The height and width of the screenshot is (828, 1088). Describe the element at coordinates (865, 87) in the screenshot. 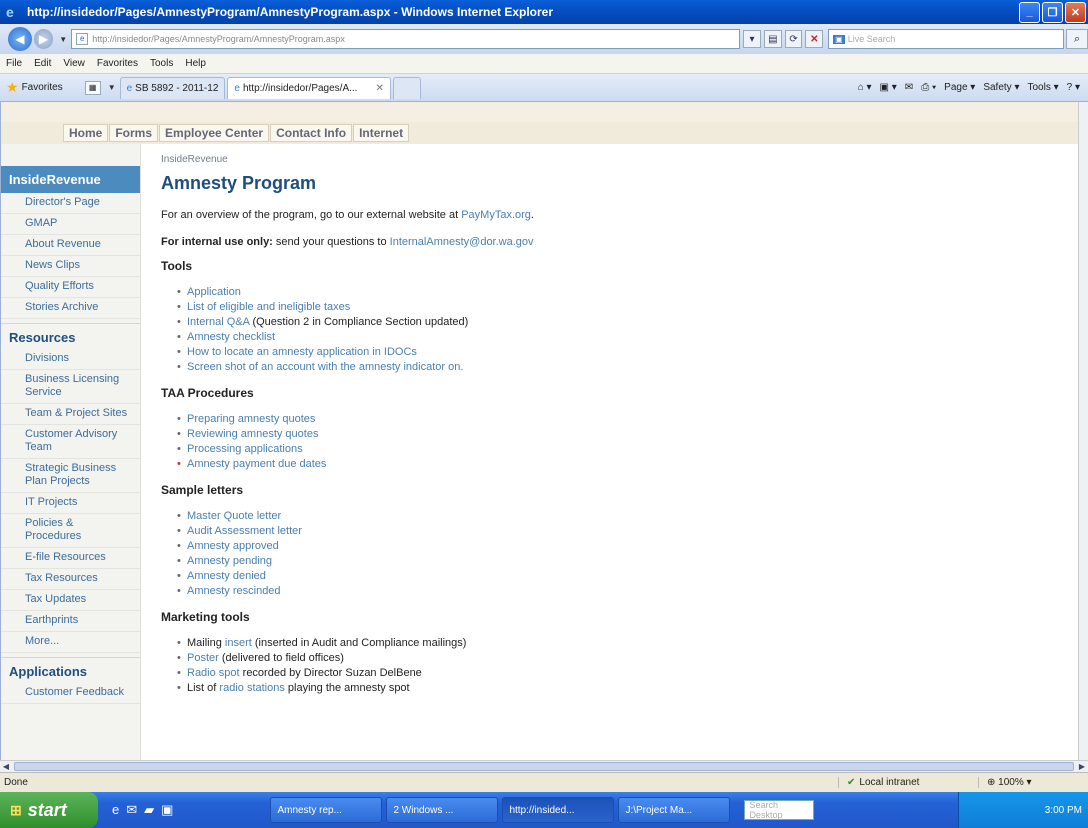

I see `home-icon: ⌂ ▾` at that location.